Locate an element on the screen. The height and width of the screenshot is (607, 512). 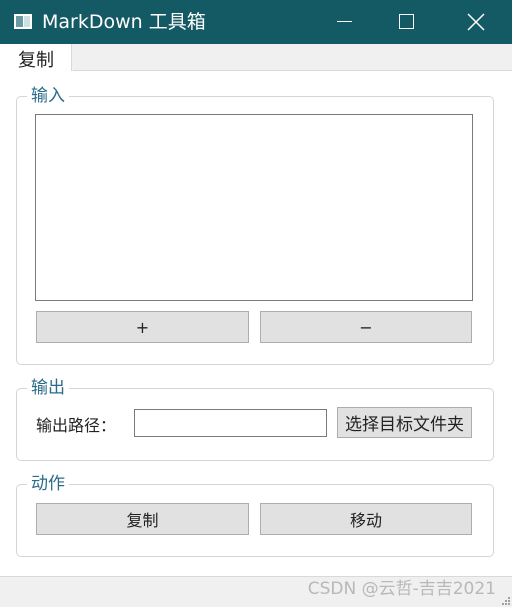
output-path-label: 输出路径： is located at coordinates (76, 425).